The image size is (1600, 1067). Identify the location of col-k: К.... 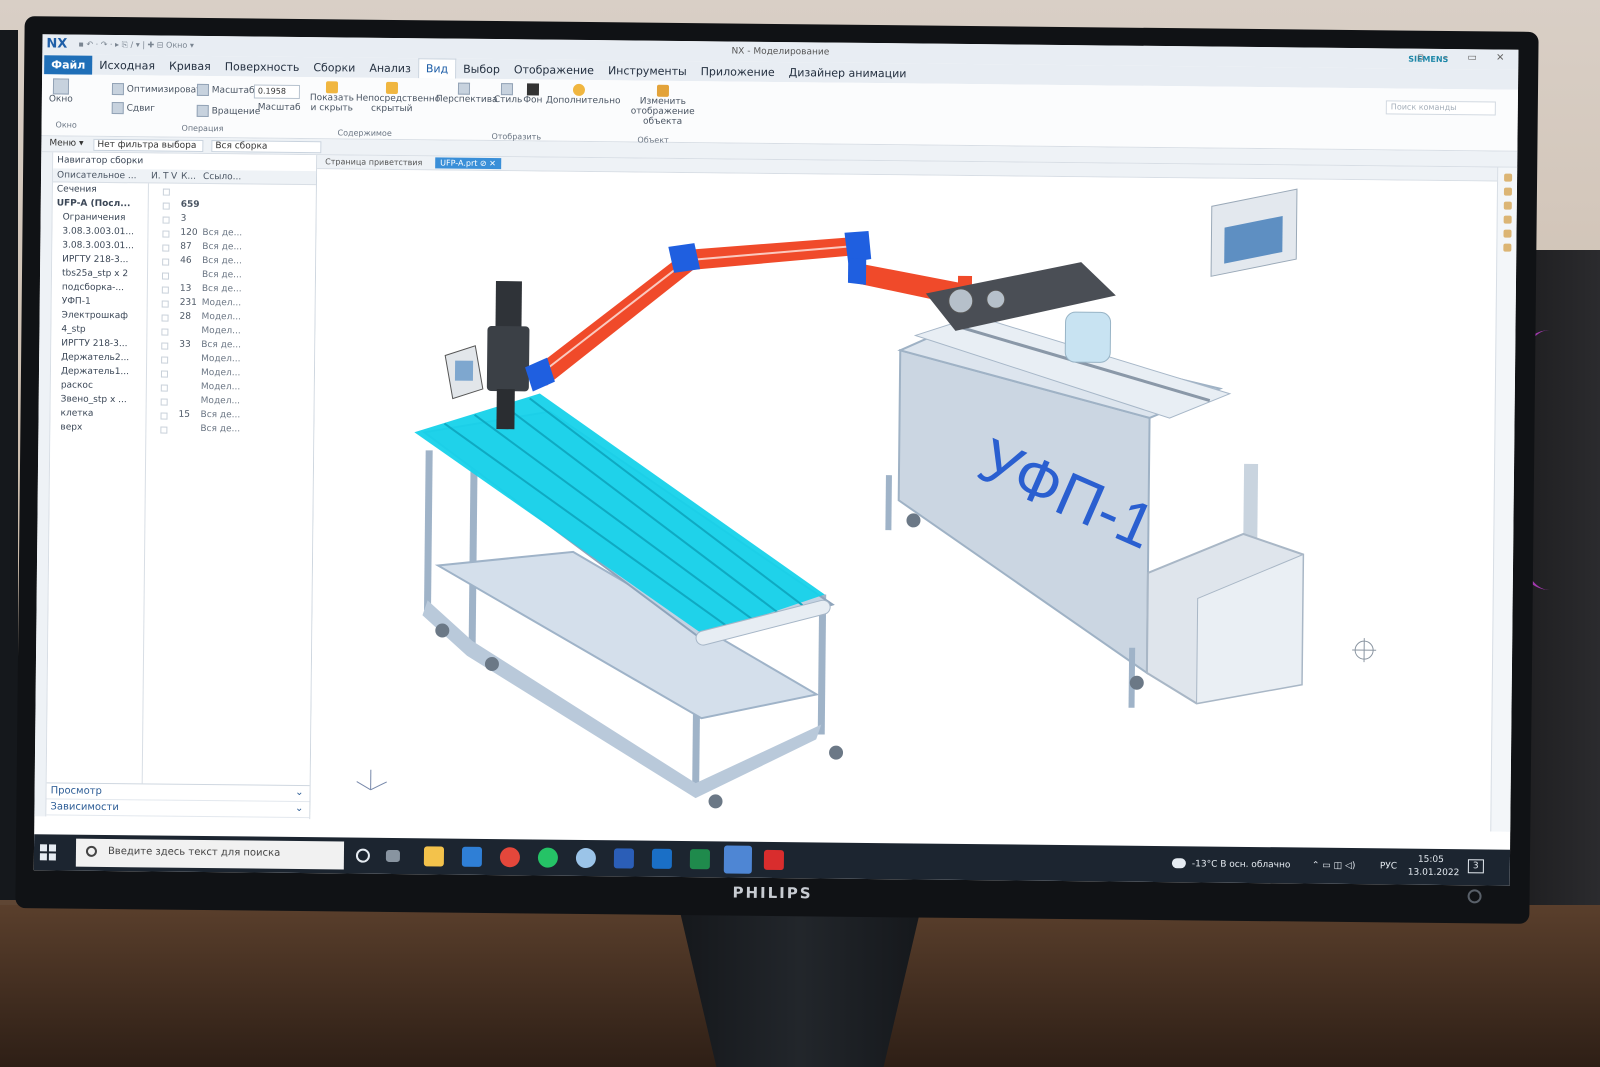
(188, 177).